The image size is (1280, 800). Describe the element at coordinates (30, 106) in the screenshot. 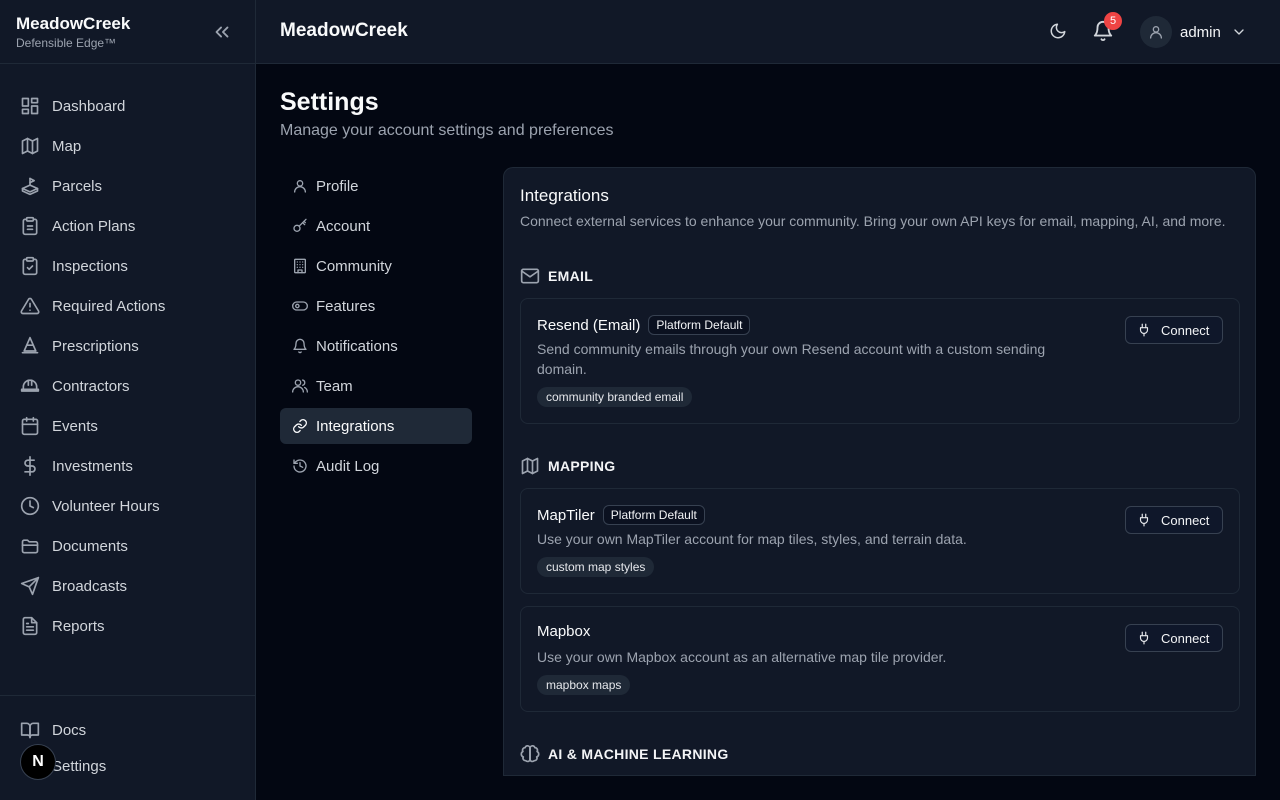

I see `dashboard-icon` at that location.